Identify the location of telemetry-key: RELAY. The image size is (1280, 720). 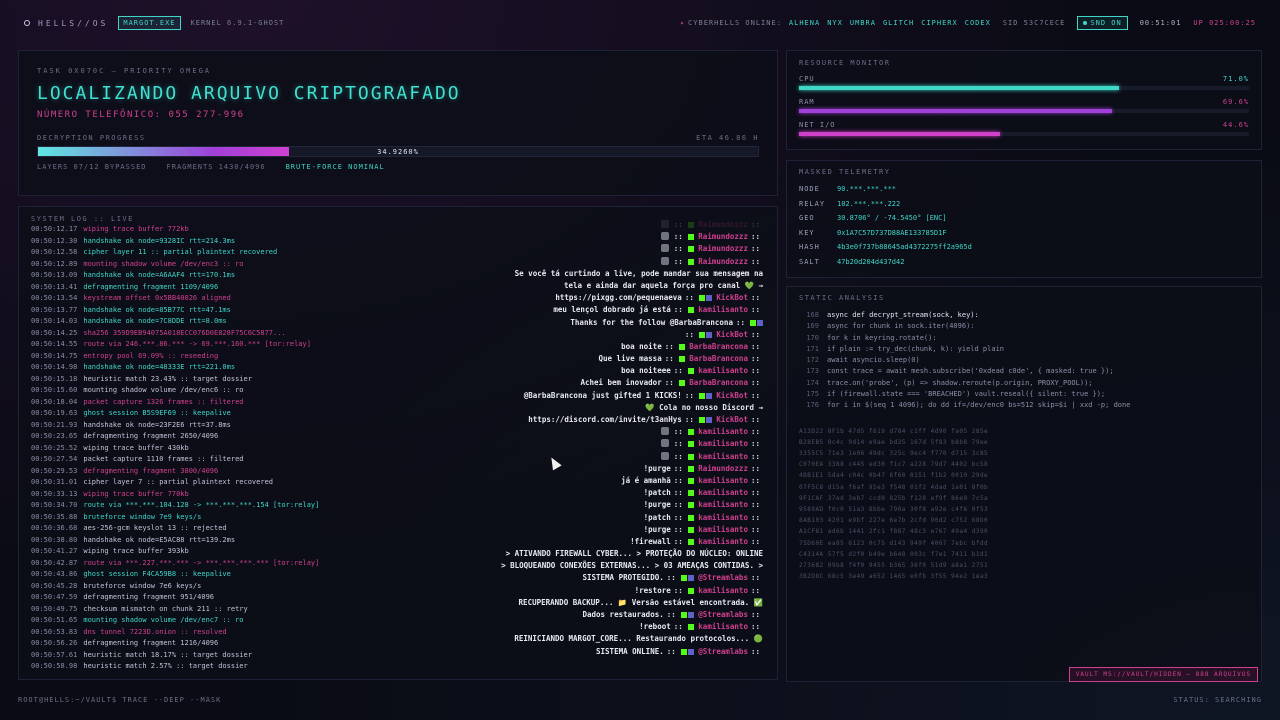
(812, 203).